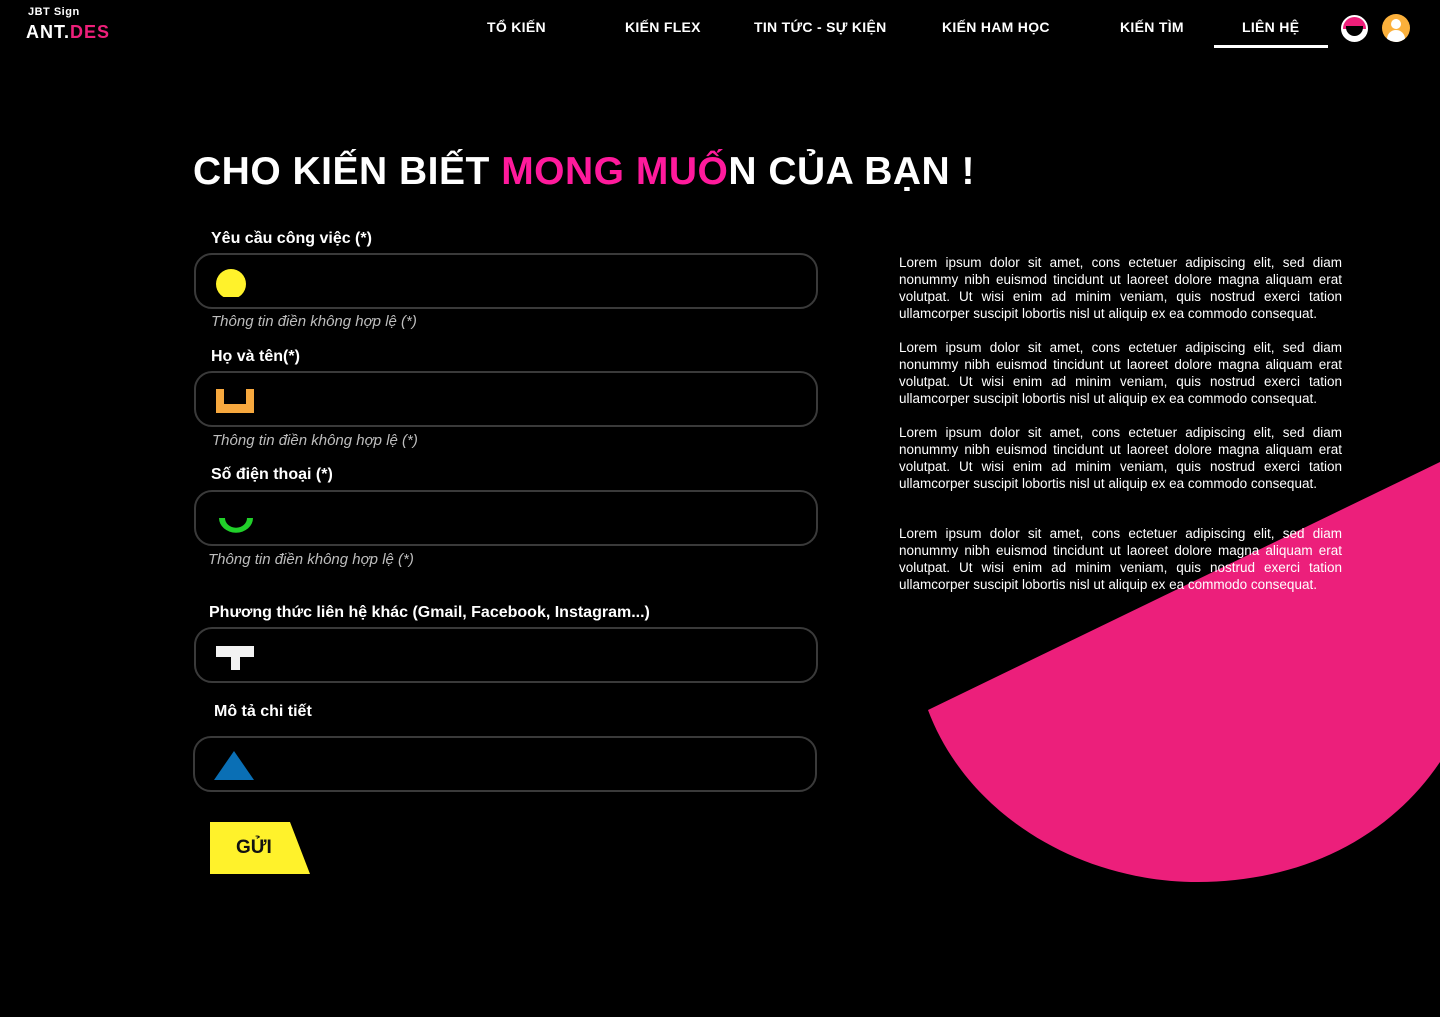 The width and height of the screenshot is (1440, 1017). I want to click on brand-logo: JBT Sign ANT.DES, so click(72, 26).